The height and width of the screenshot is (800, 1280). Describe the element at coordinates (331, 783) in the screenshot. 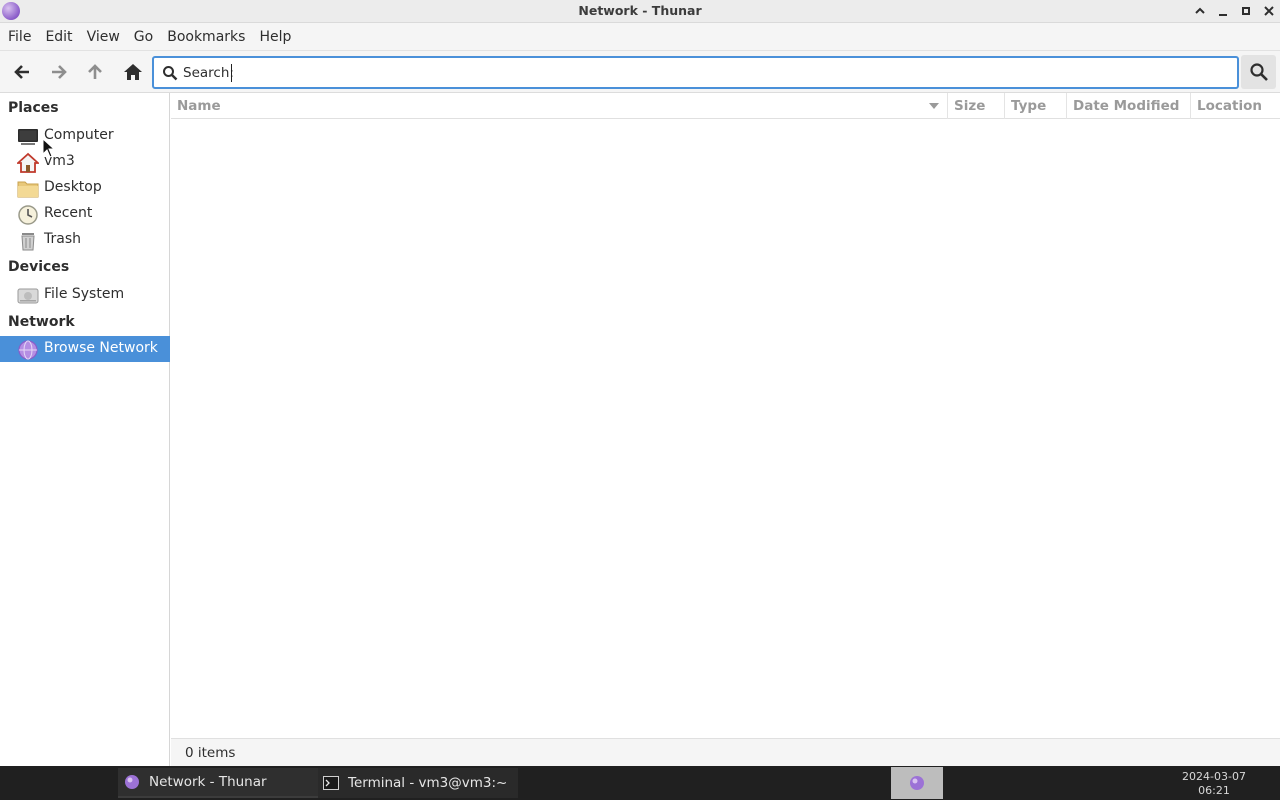

I see `terminal-icon` at that location.